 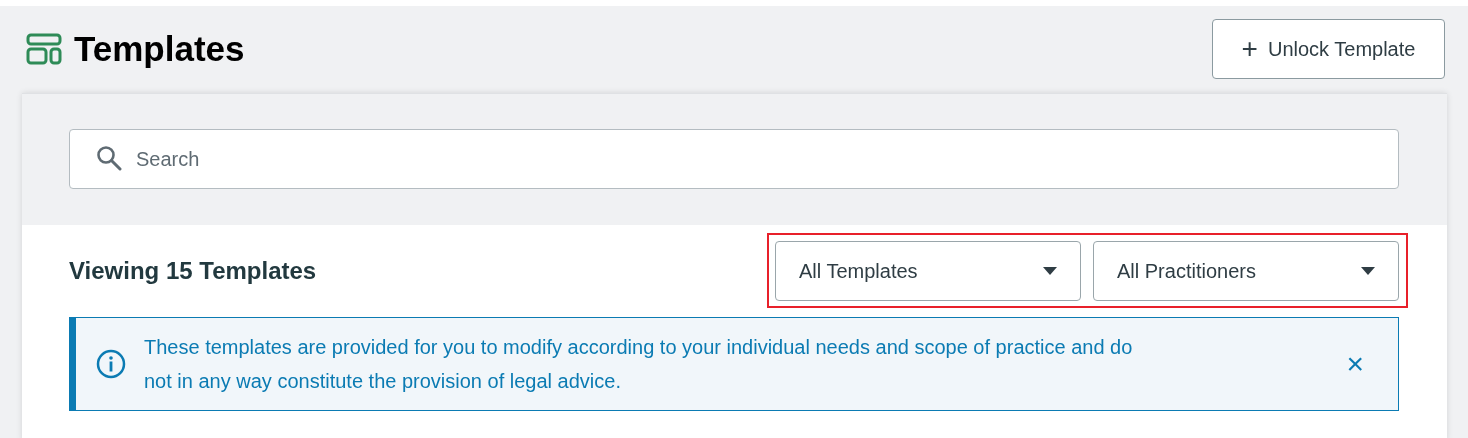 I want to click on page-title: Templates, so click(x=159, y=49).